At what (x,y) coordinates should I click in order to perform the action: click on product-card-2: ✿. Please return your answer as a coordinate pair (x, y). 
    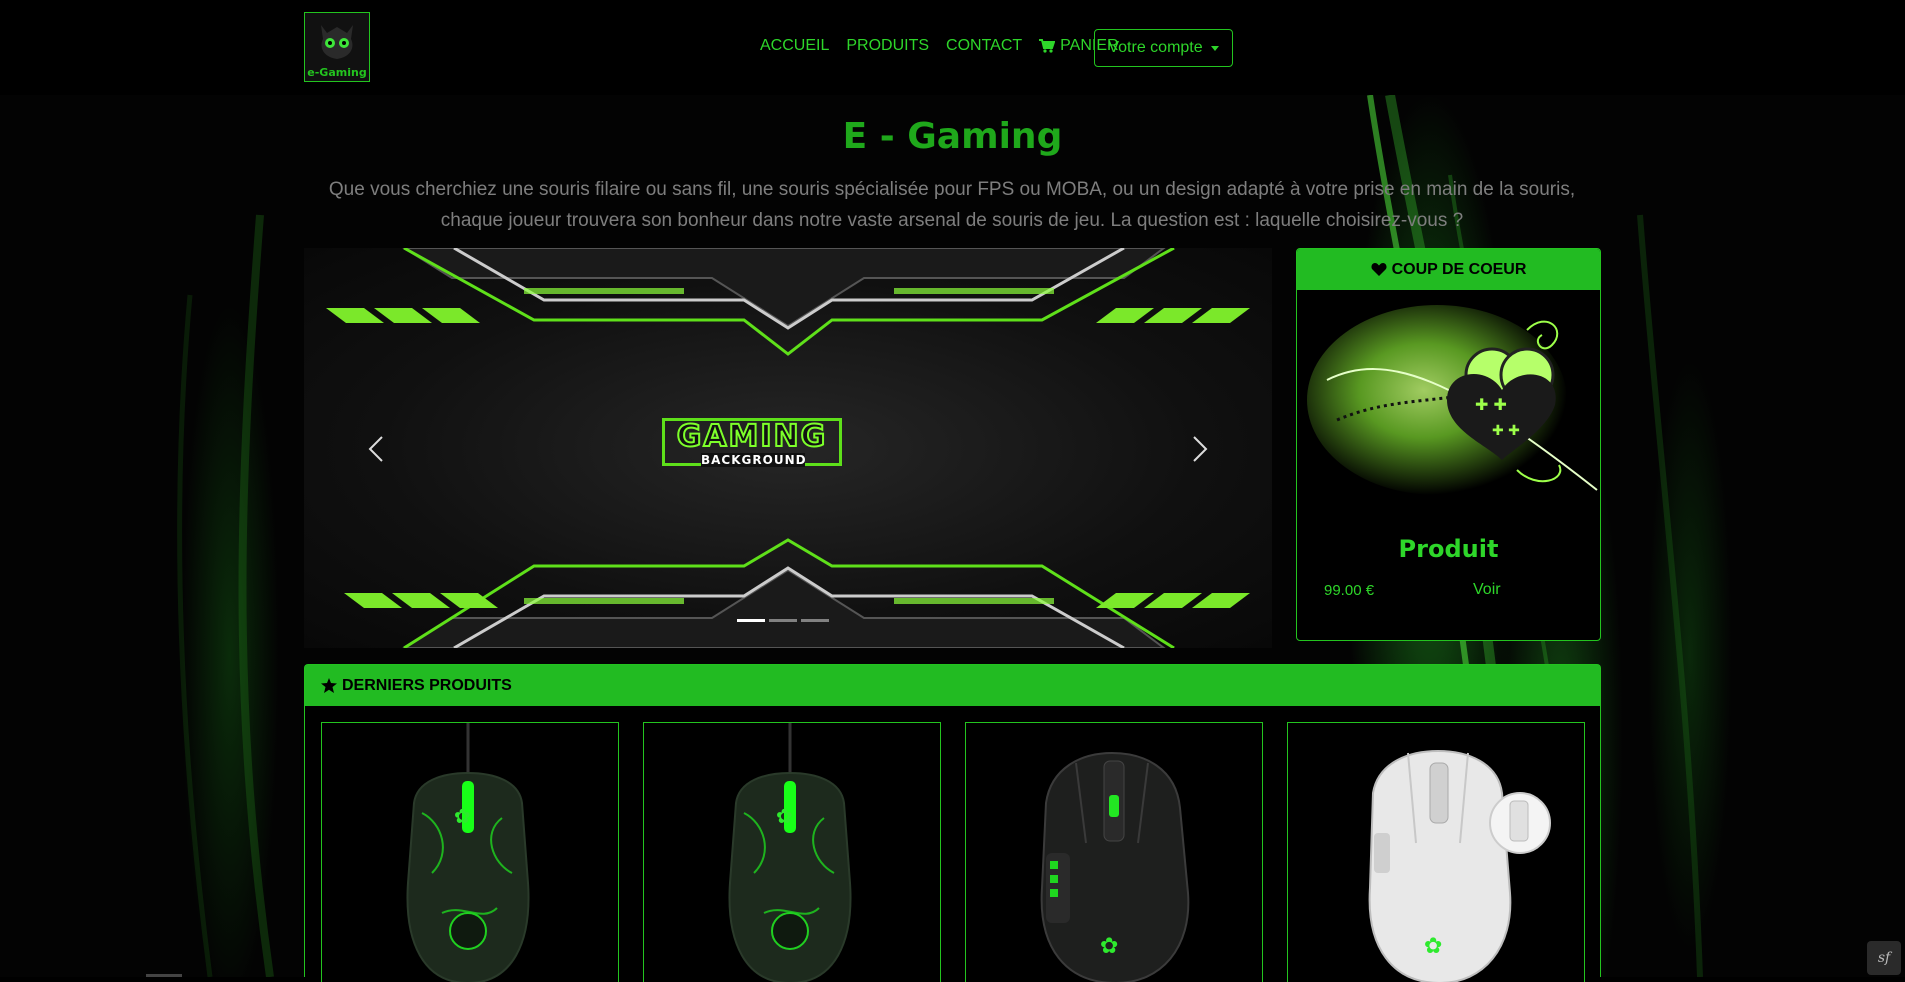
    Looking at the image, I should click on (792, 852).